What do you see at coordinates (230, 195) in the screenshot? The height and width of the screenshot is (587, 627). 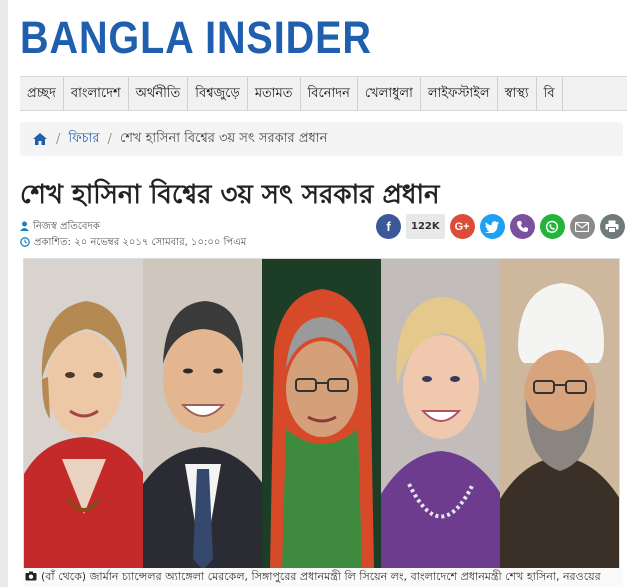 I see `article-title: শেখ হাসিনা বিশ্বের ৩য় সৎ সরকার প্রধান` at bounding box center [230, 195].